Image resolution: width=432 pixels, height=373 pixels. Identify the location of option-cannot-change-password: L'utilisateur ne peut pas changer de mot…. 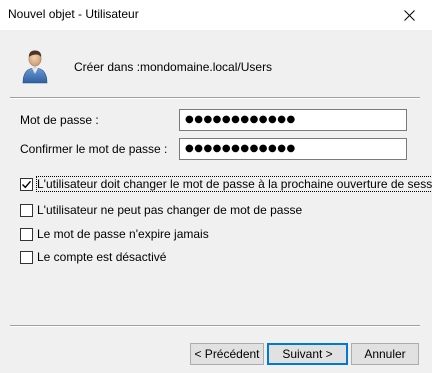
(161, 210).